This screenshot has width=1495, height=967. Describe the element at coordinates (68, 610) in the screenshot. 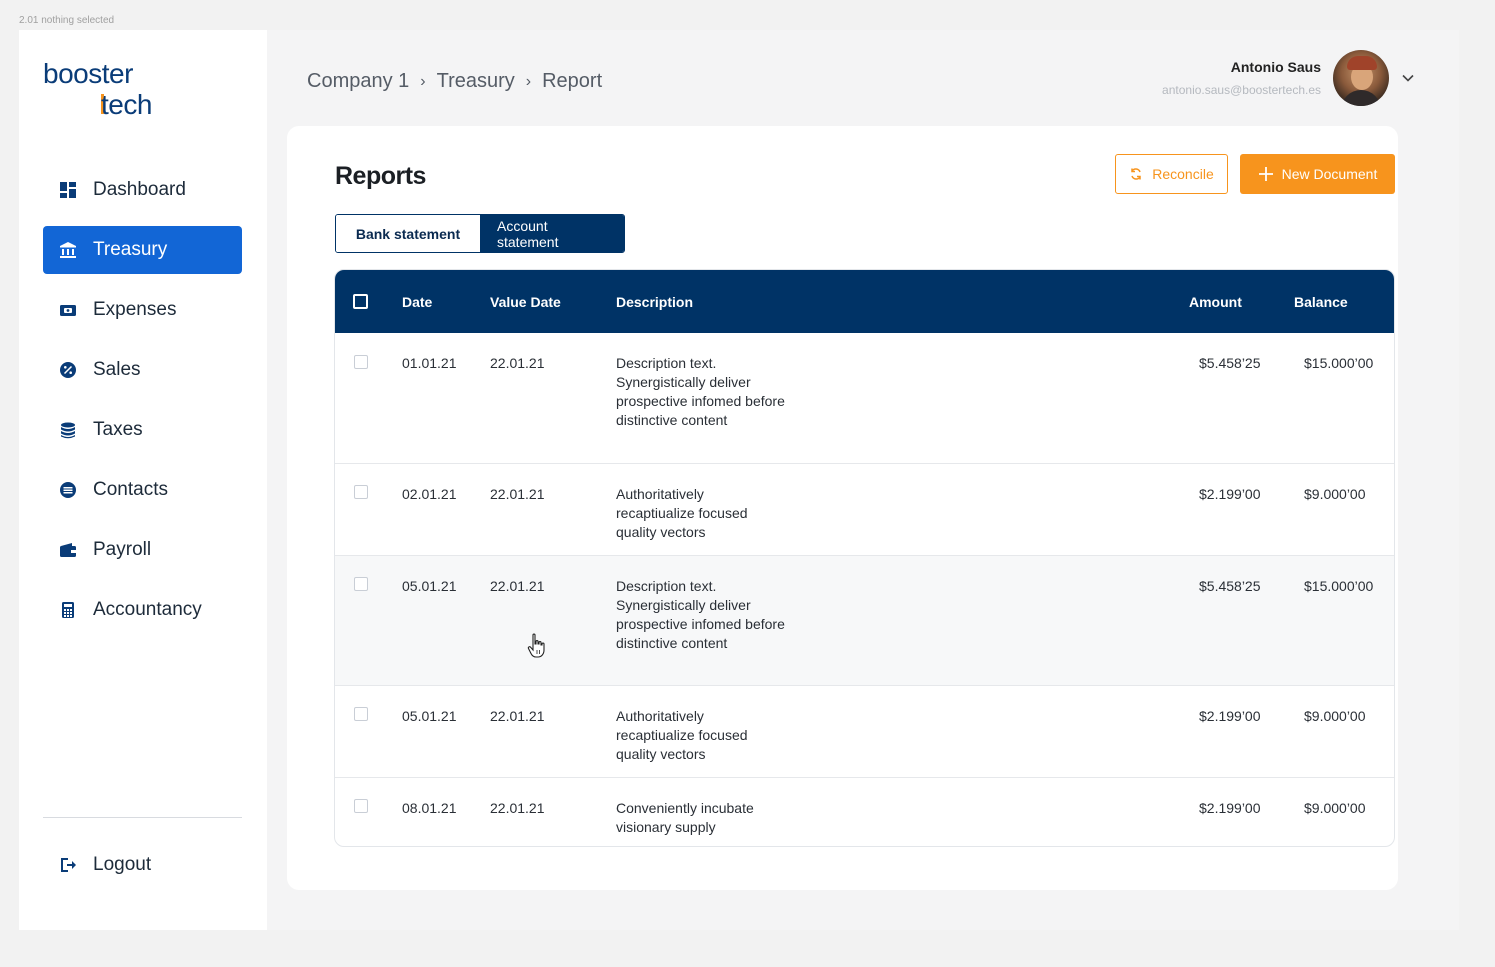

I see `calculator-icon` at that location.